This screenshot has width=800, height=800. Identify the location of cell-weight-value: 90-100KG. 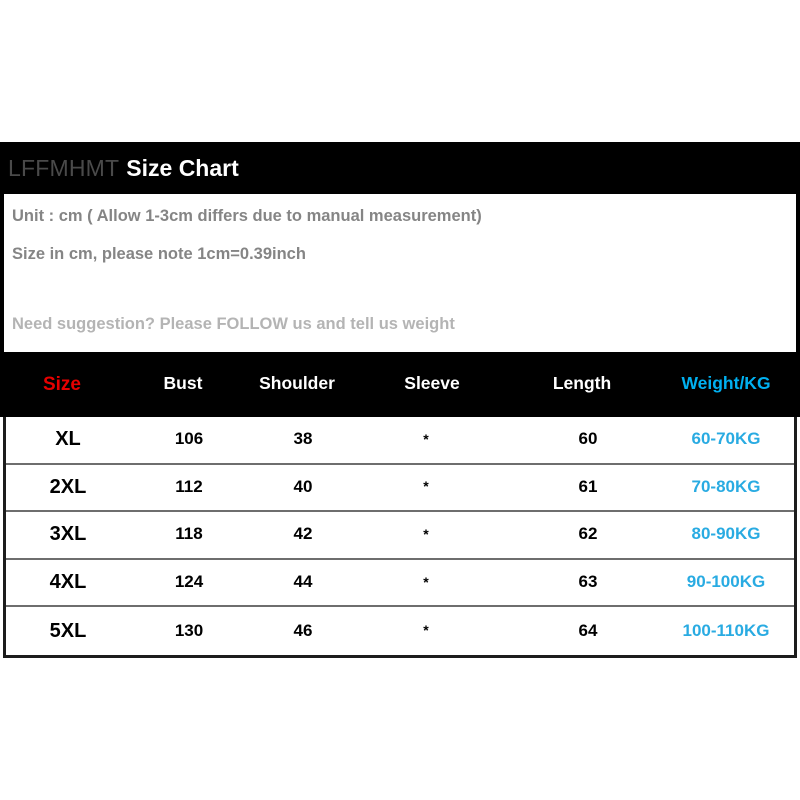
(726, 582).